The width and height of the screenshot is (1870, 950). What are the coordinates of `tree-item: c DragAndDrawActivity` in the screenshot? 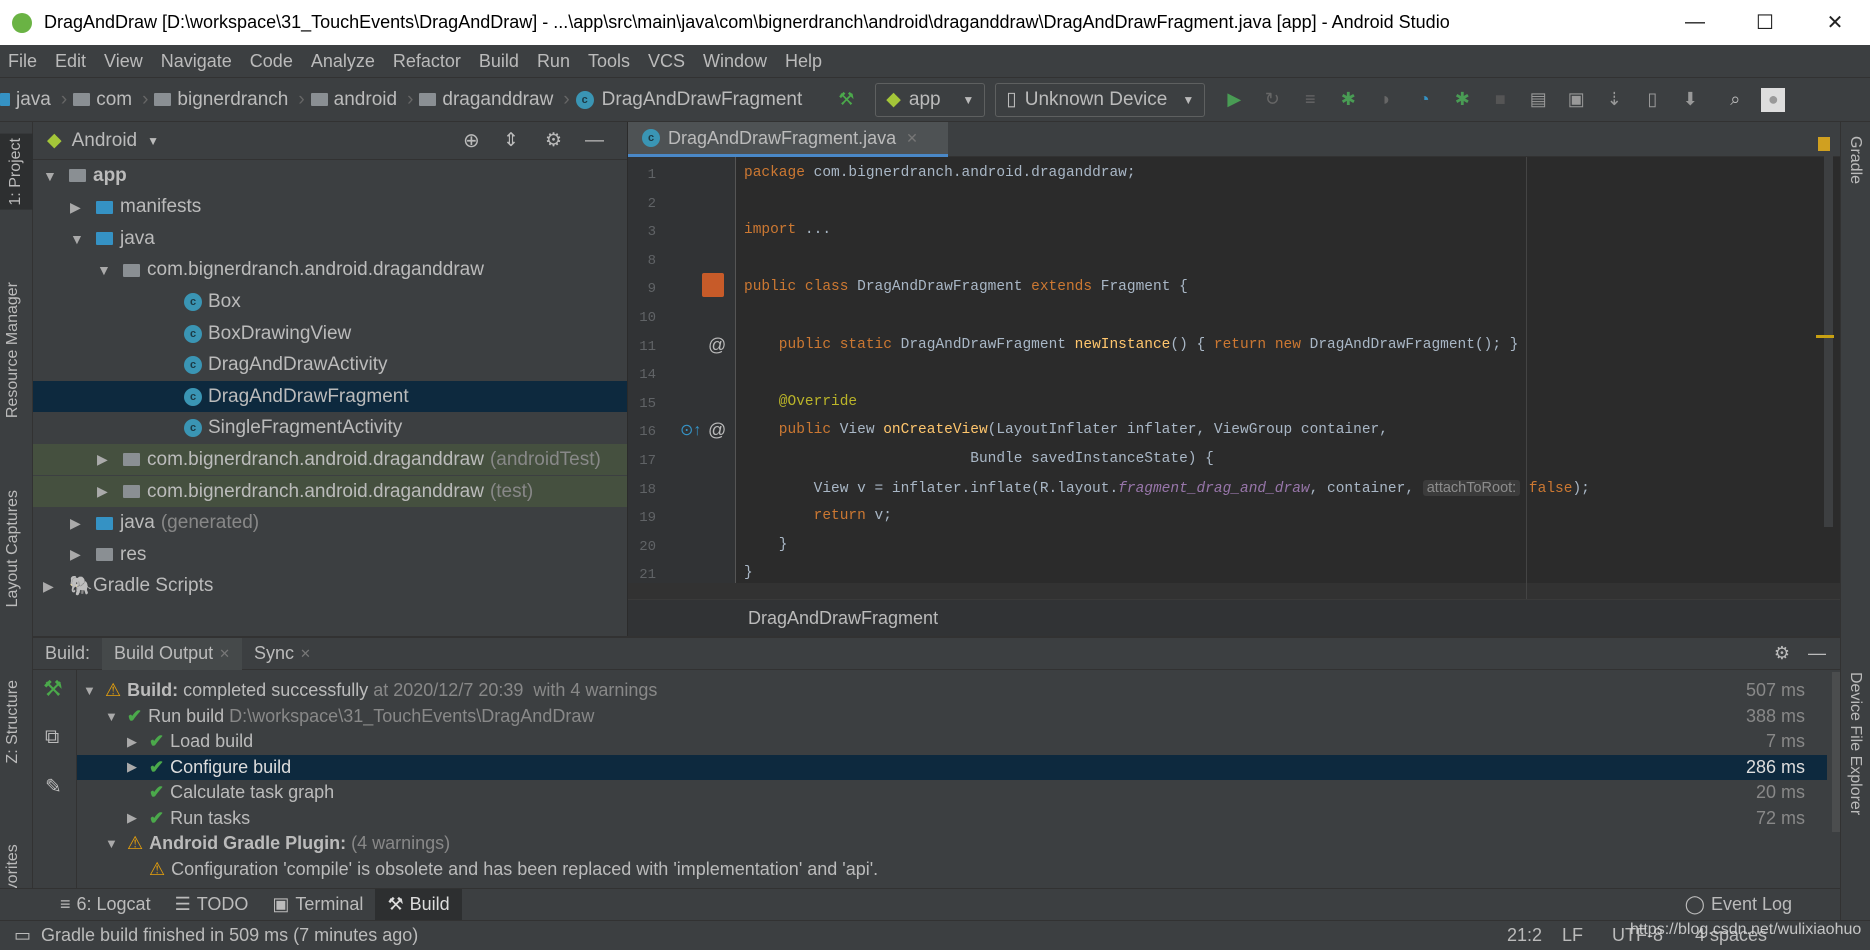 It's located at (330, 365).